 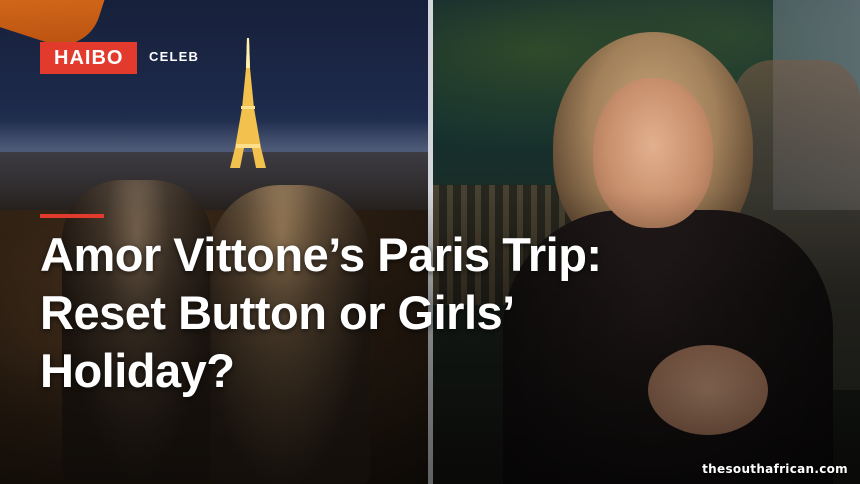 What do you see at coordinates (89, 58) in the screenshot?
I see `brand-badge: HAIBO` at bounding box center [89, 58].